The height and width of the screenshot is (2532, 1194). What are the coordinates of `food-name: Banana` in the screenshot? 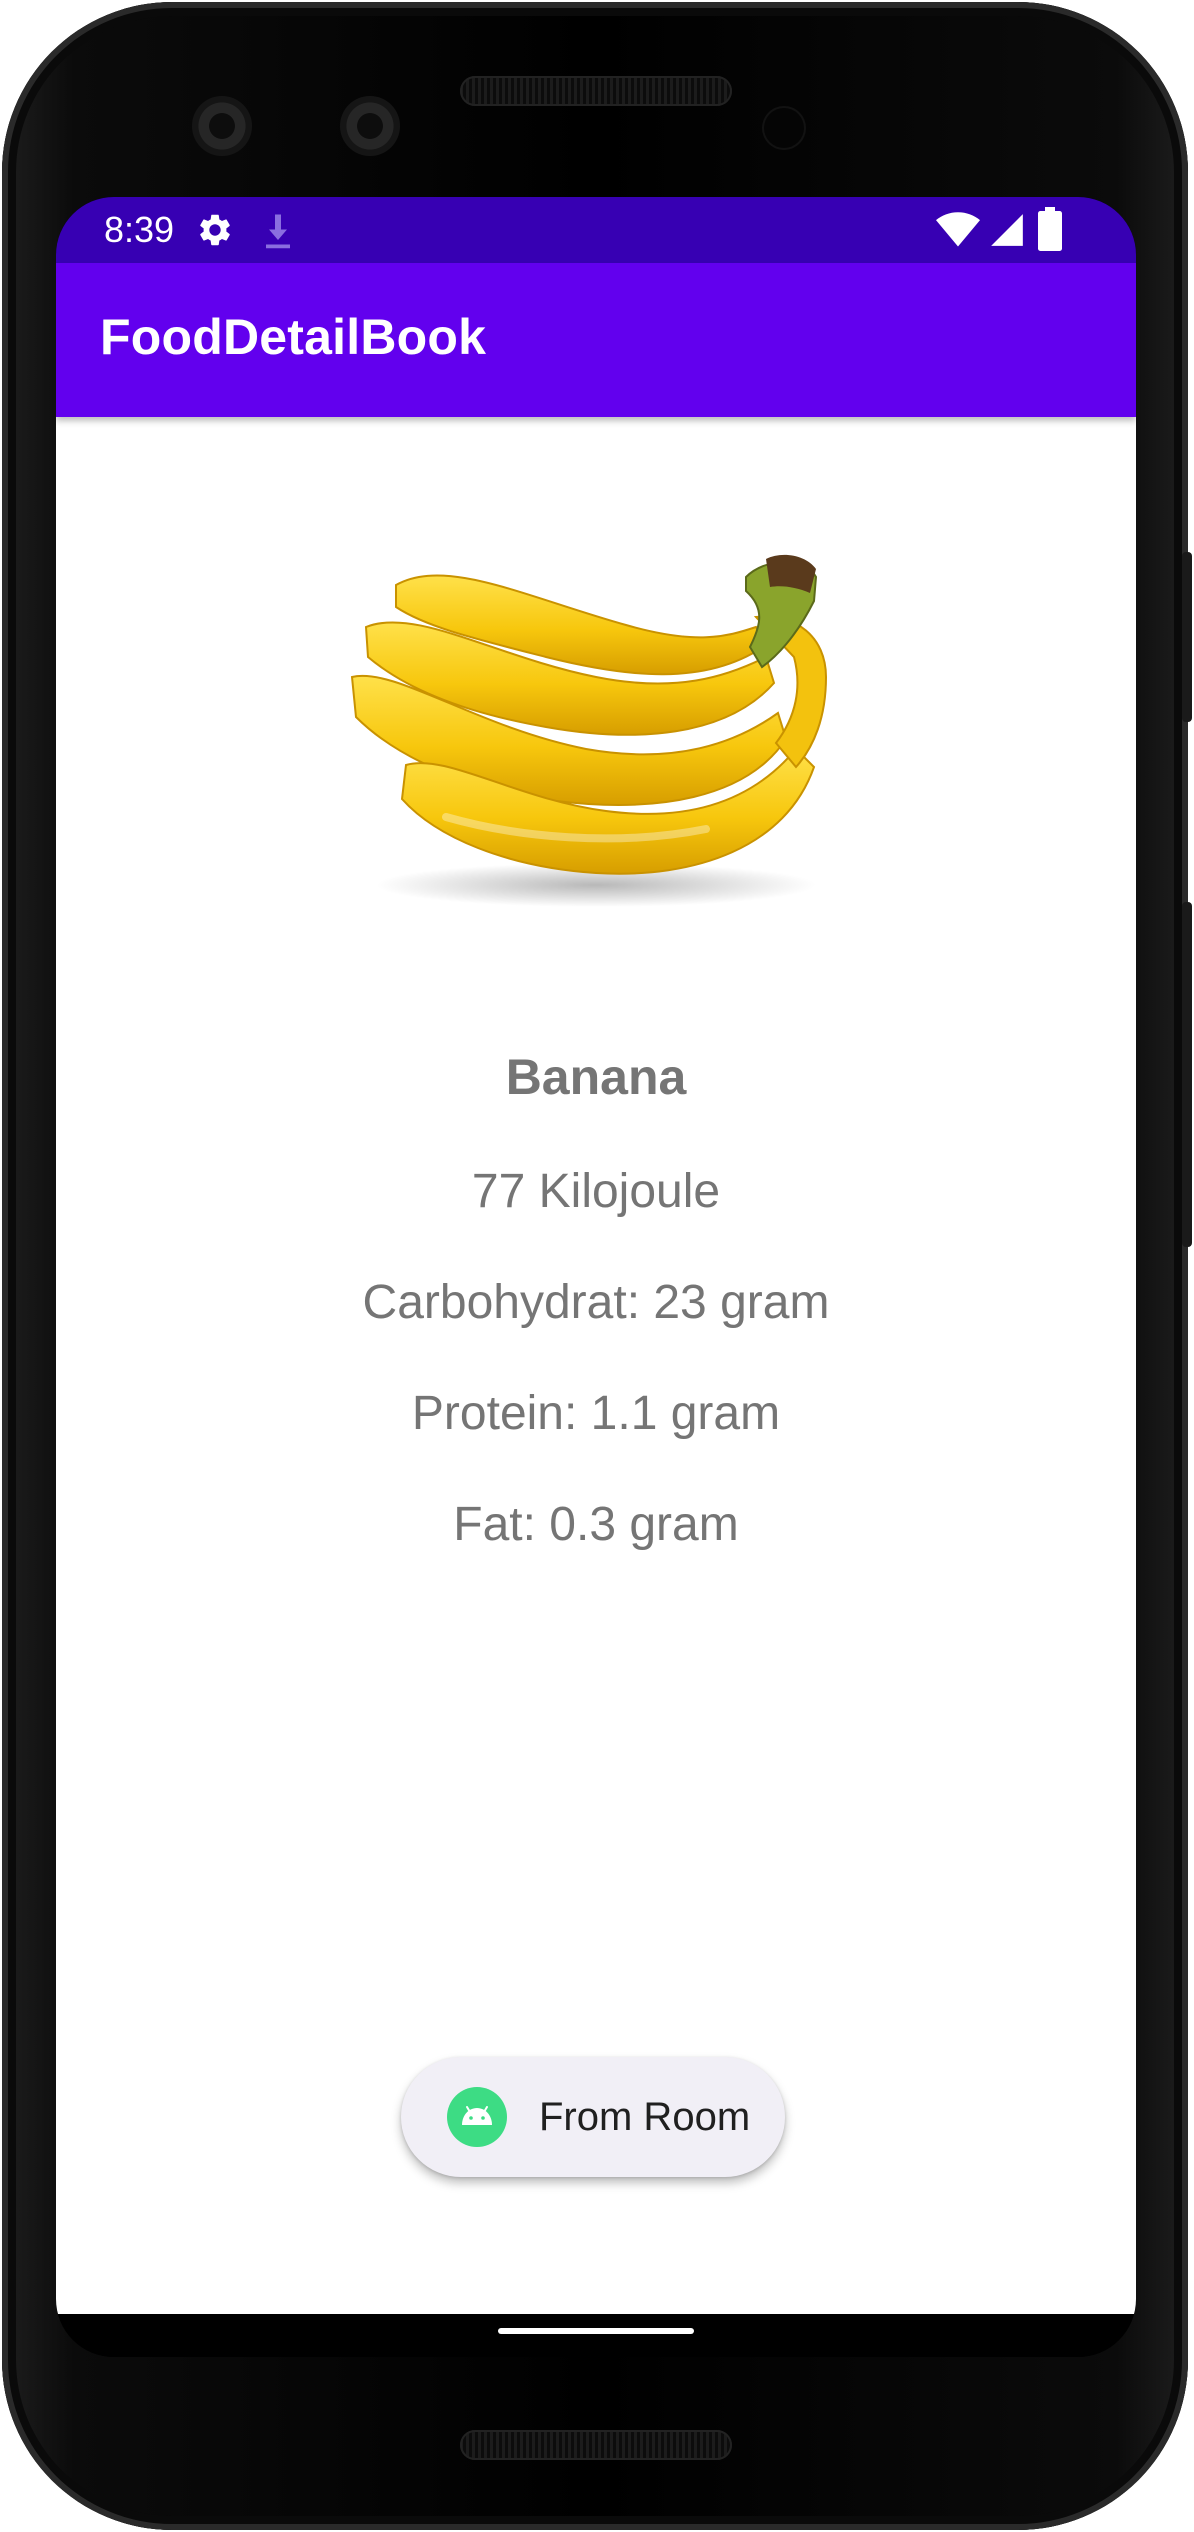 It's located at (596, 1077).